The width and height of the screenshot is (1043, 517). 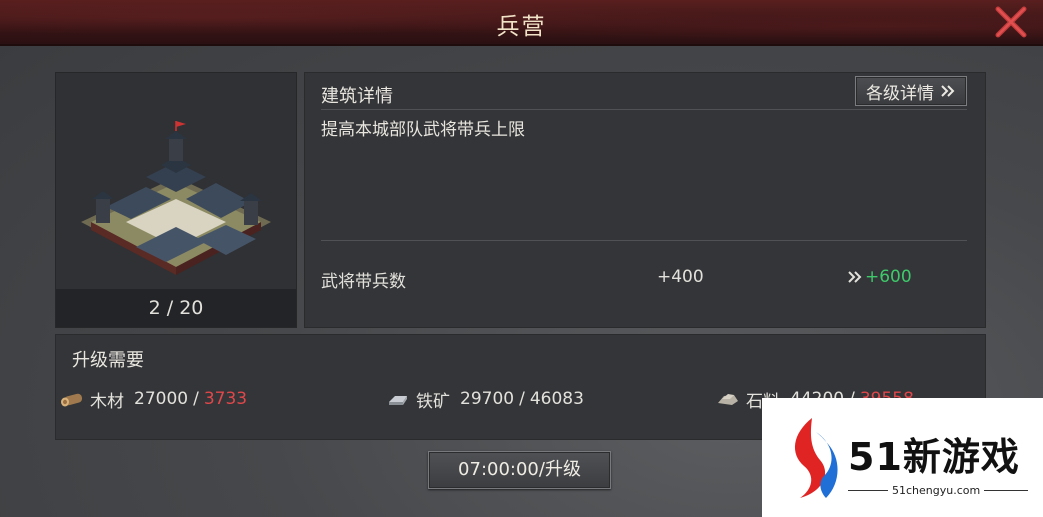 I want to click on barracks-building-image, so click(x=176, y=198).